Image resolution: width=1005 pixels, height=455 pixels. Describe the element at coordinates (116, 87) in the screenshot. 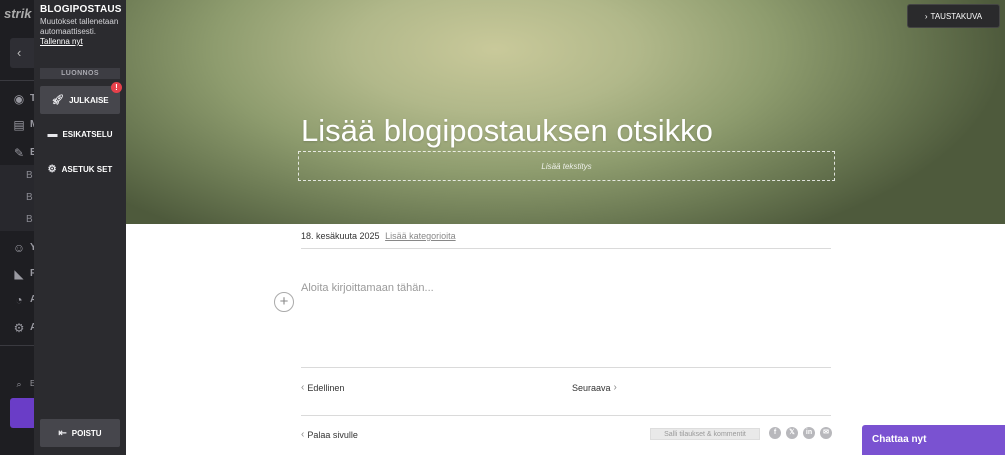

I see `warning-badge: !` at that location.